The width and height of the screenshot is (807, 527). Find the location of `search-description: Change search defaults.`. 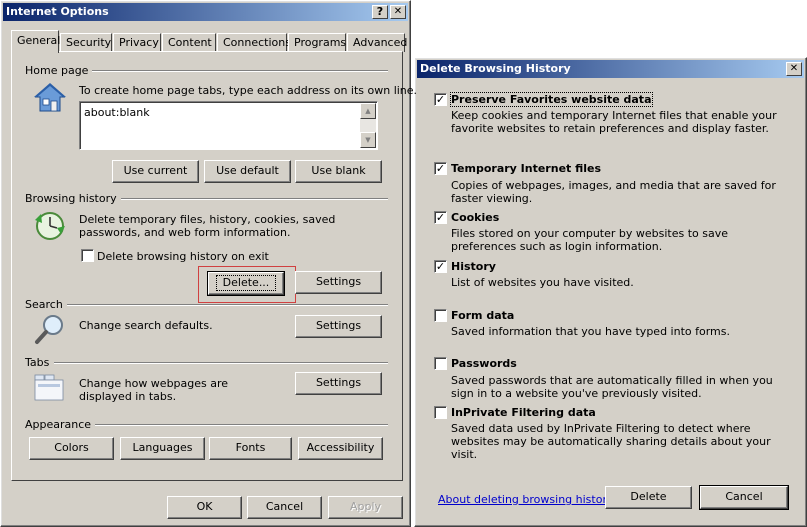

search-description: Change search defaults. is located at coordinates (146, 325).